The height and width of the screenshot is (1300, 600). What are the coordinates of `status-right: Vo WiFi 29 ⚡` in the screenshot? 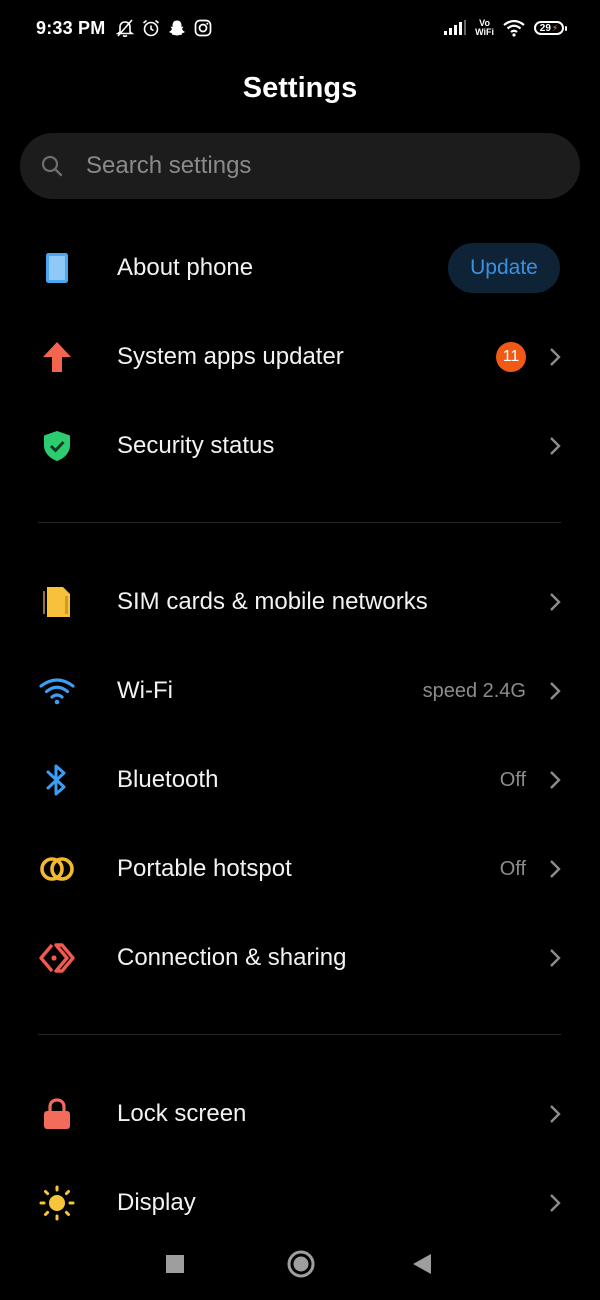 It's located at (505, 28).